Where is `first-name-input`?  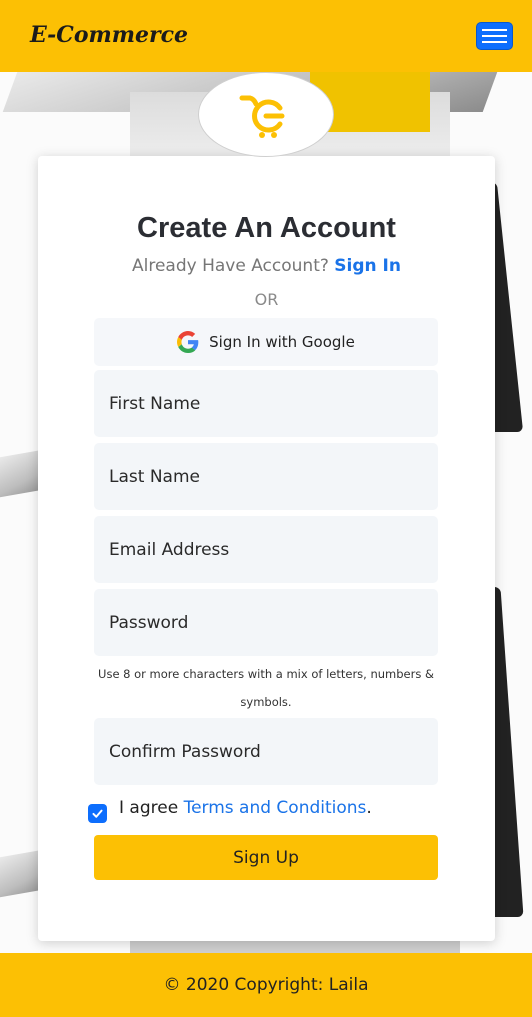 first-name-input is located at coordinates (266, 403).